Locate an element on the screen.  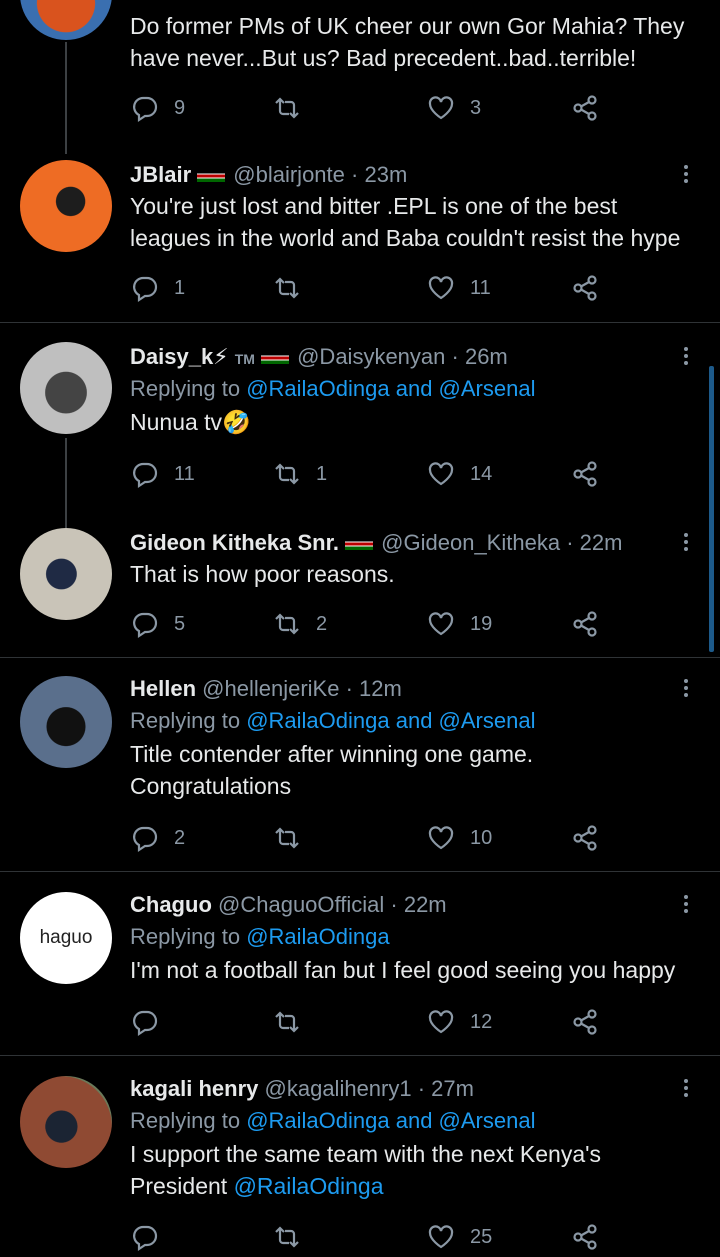
timestamp: · 23m is located at coordinates (379, 174).